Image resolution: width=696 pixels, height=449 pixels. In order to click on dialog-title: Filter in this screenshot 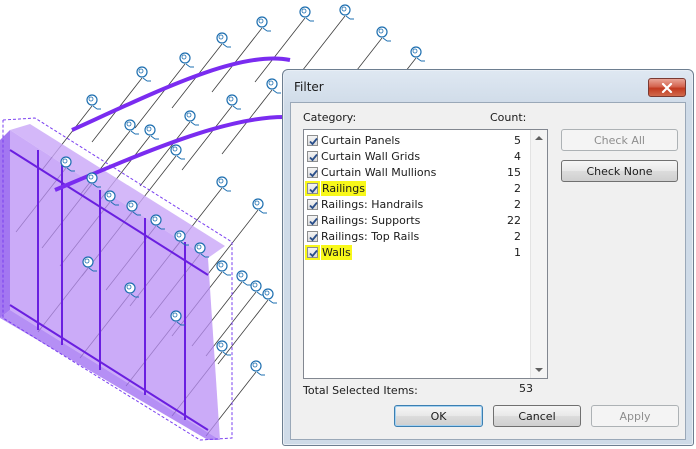, I will do `click(309, 87)`.